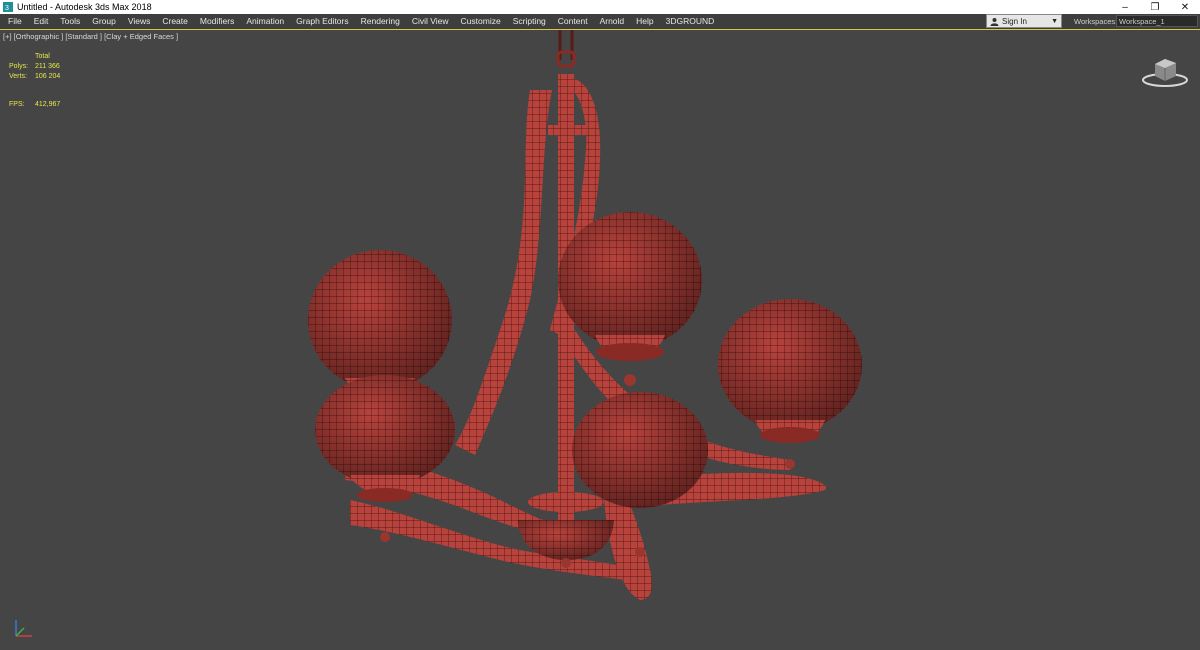  I want to click on viewcube-icon, so click(1165, 72).